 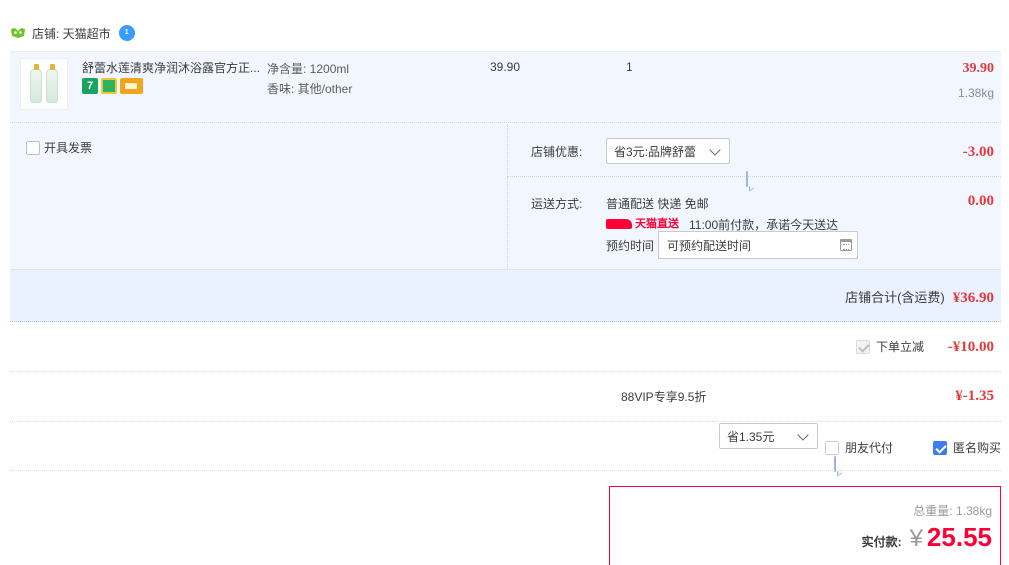 I want to click on anonymous-checkbox, so click(x=940, y=447).